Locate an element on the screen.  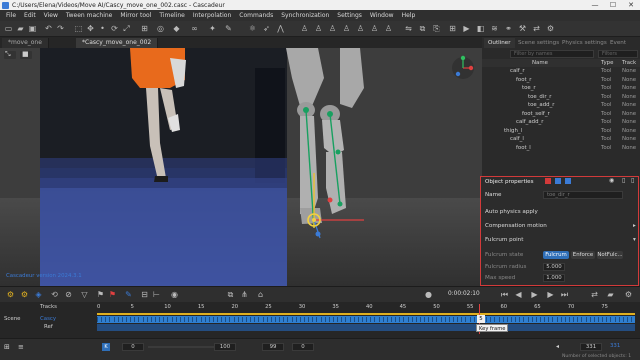
pin-icon: ✦ is located at coordinates (212, 28).